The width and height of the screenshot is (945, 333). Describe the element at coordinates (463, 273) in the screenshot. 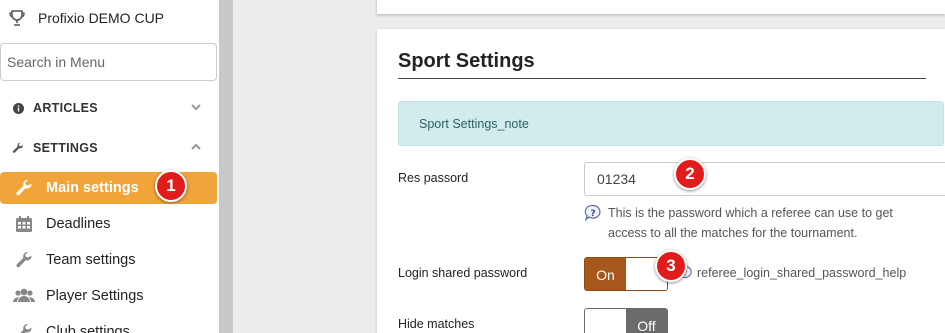

I see `login-shared-password-label: Login shared password` at that location.